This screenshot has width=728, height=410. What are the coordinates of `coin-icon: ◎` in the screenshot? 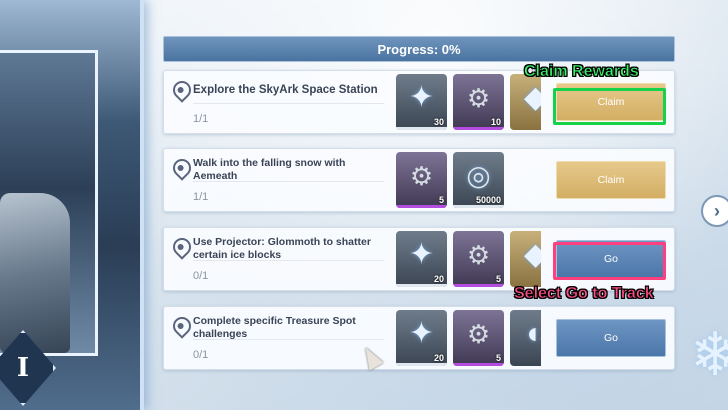 It's located at (478, 175).